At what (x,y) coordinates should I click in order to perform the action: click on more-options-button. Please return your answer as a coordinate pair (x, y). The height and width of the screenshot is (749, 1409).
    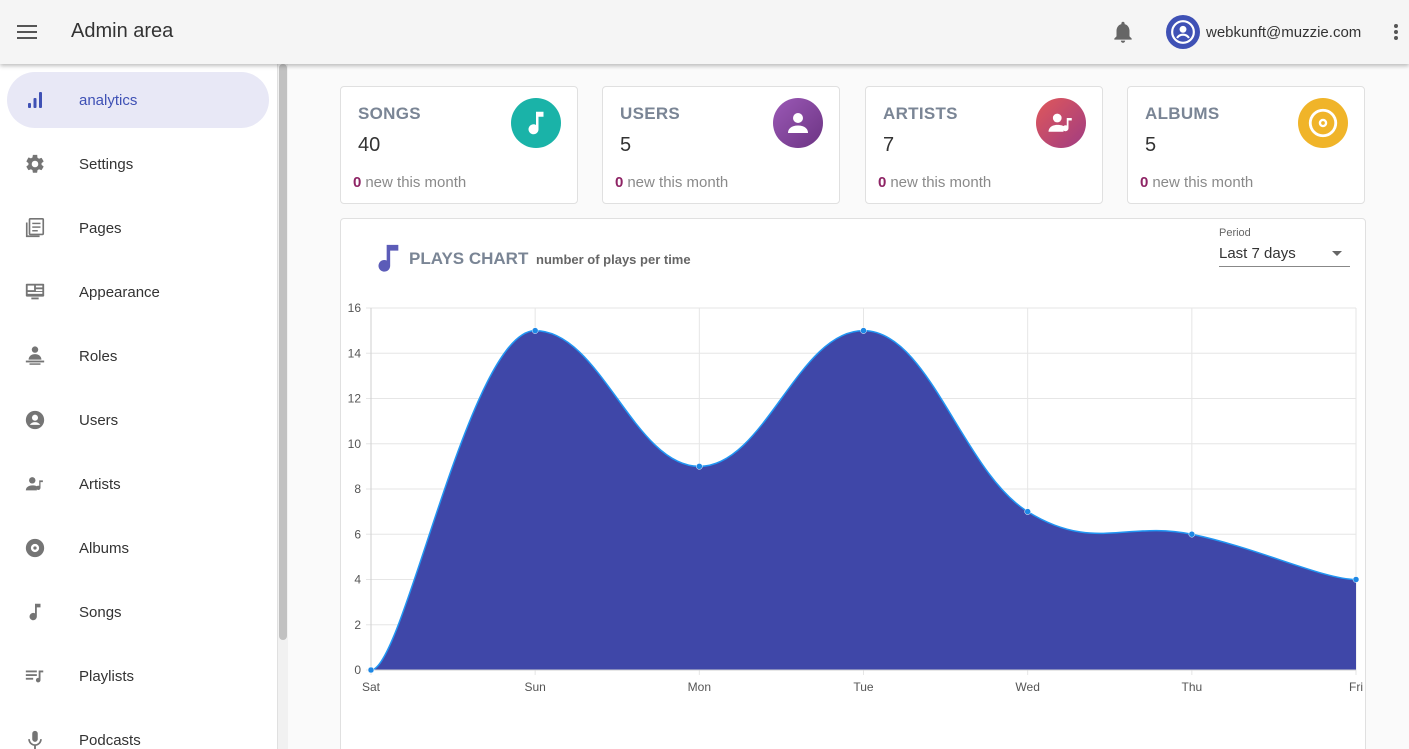
    Looking at the image, I should click on (1396, 32).